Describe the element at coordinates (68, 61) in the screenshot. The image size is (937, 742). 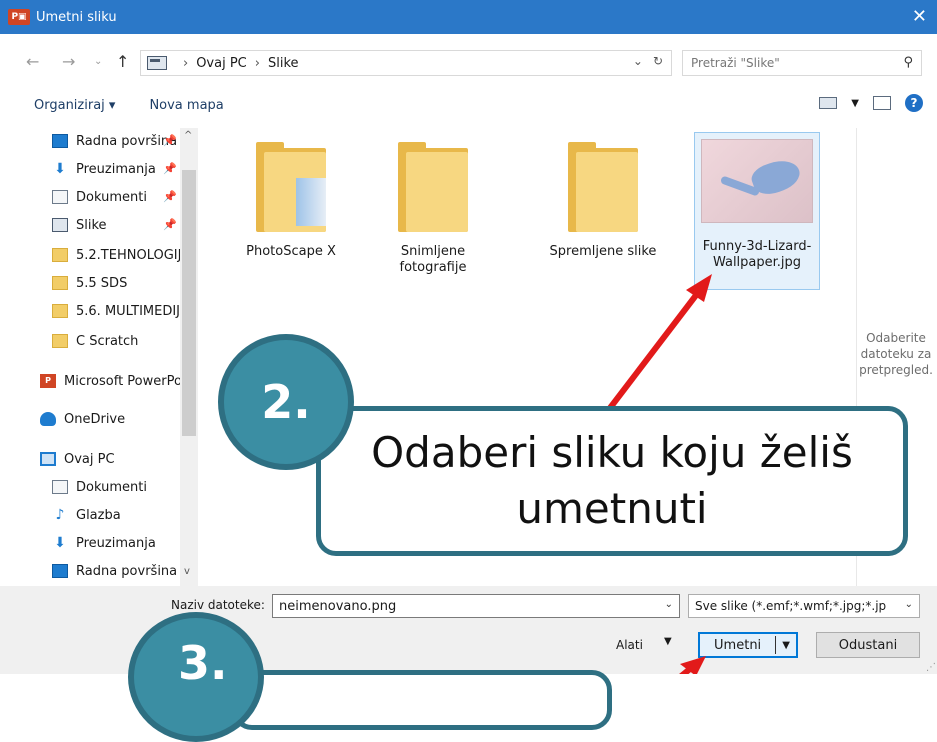
I see `forward-arrow-icon: →` at that location.